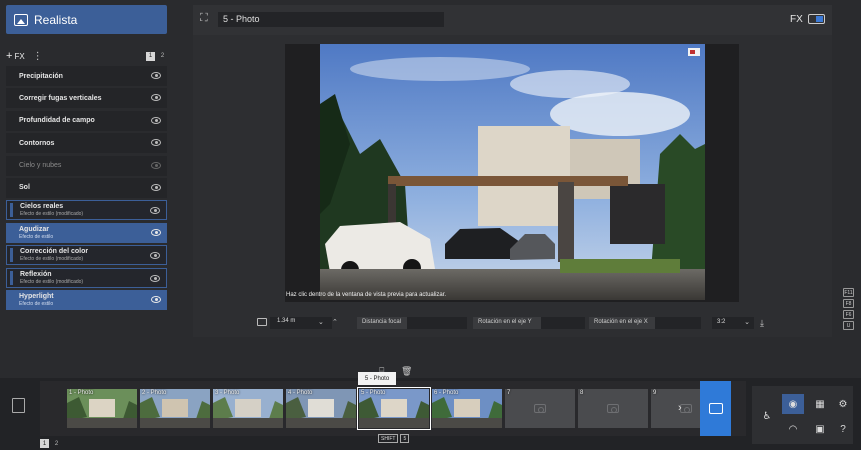  I want to click on effect-item: Profundidad de campo, so click(86, 120).